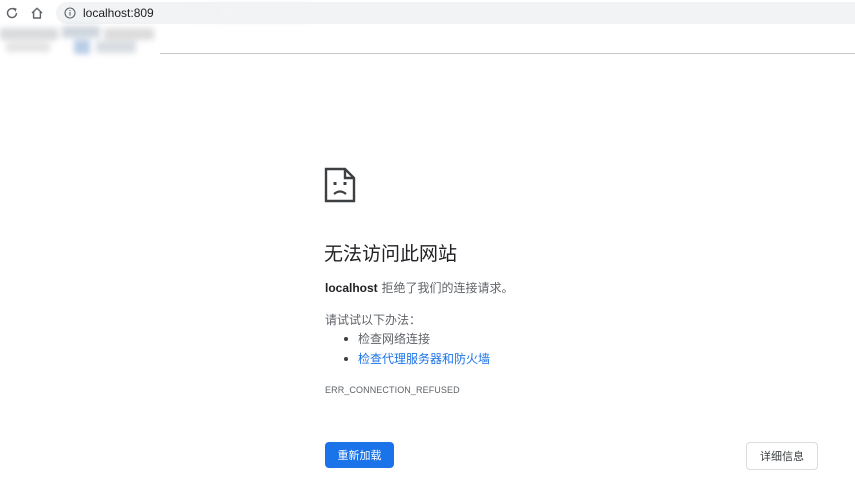 The width and height of the screenshot is (855, 496). Describe the element at coordinates (455, 13) in the screenshot. I see `address-bar: localhost:809` at that location.